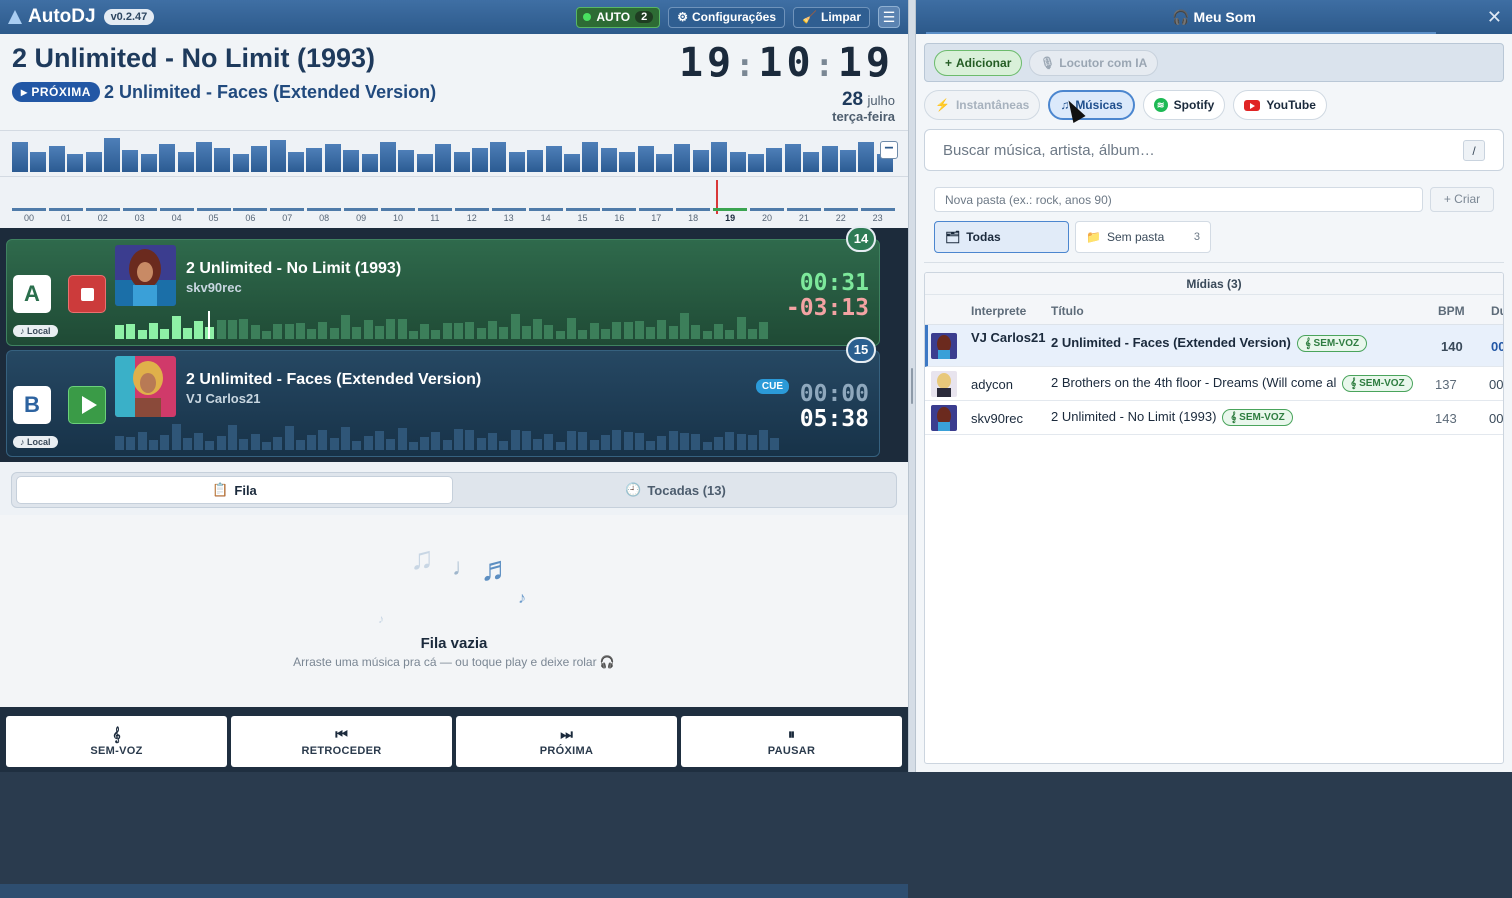  What do you see at coordinates (1451, 311) in the screenshot?
I see `col-bpm: BPM` at bounding box center [1451, 311].